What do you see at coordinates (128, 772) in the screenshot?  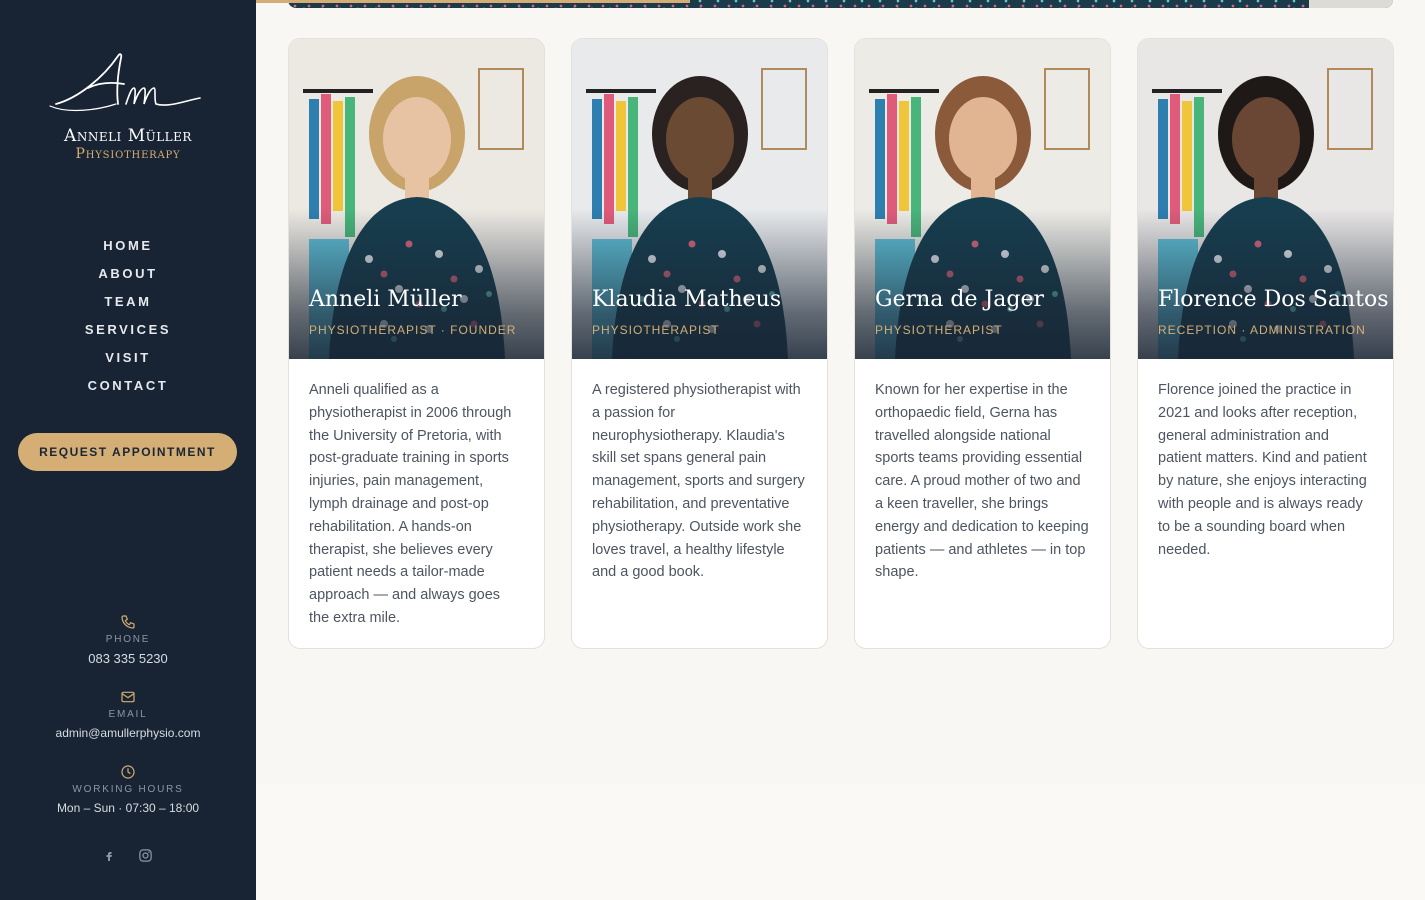 I see `clock-icon` at bounding box center [128, 772].